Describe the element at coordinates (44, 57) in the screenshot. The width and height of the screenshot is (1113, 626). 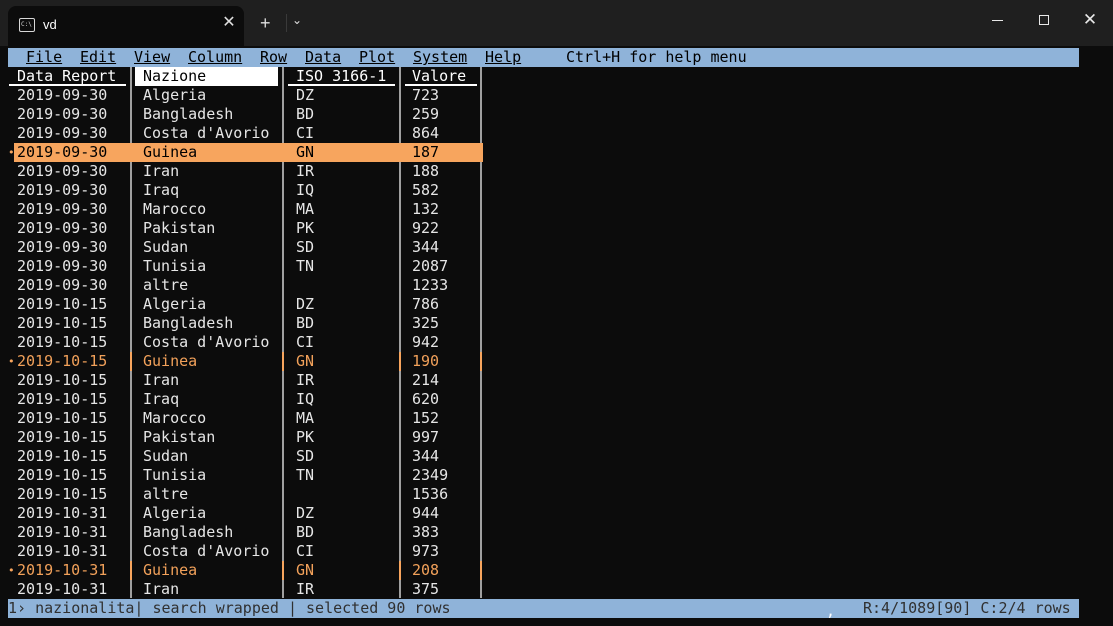
I see `menu-file: File` at that location.